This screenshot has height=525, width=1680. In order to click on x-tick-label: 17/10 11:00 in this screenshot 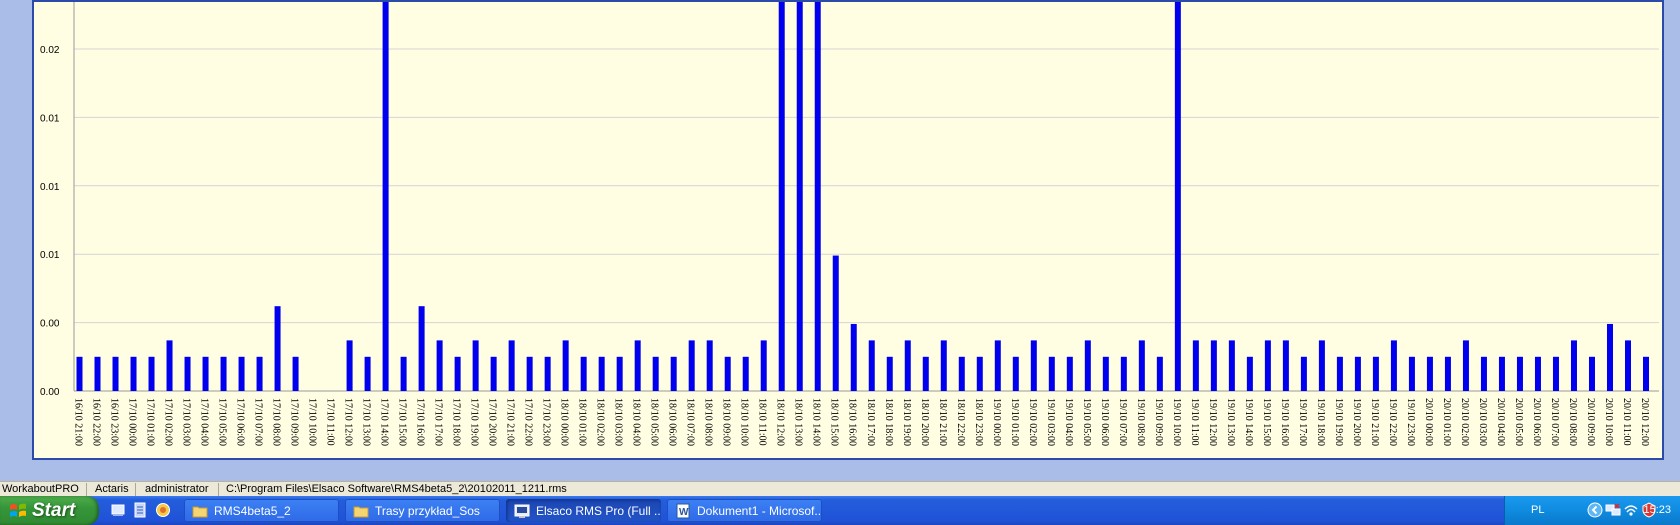, I will do `click(330, 422)`.